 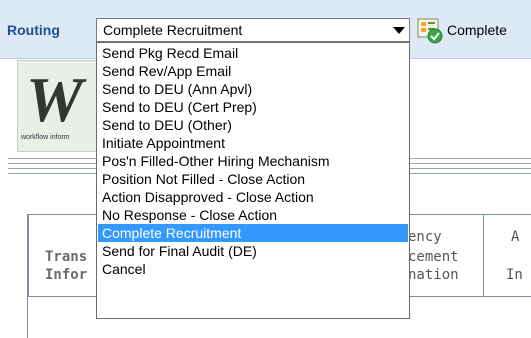 What do you see at coordinates (425, 237) in the screenshot?
I see `table-header-agency: ency` at bounding box center [425, 237].